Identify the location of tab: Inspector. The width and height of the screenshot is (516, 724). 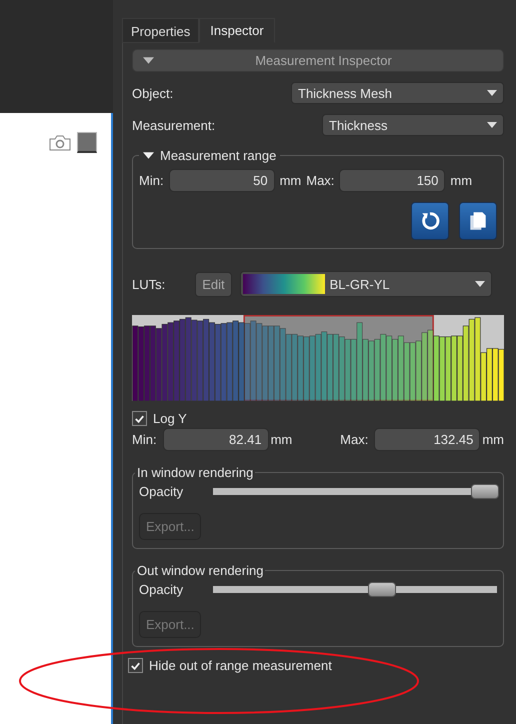
(237, 30).